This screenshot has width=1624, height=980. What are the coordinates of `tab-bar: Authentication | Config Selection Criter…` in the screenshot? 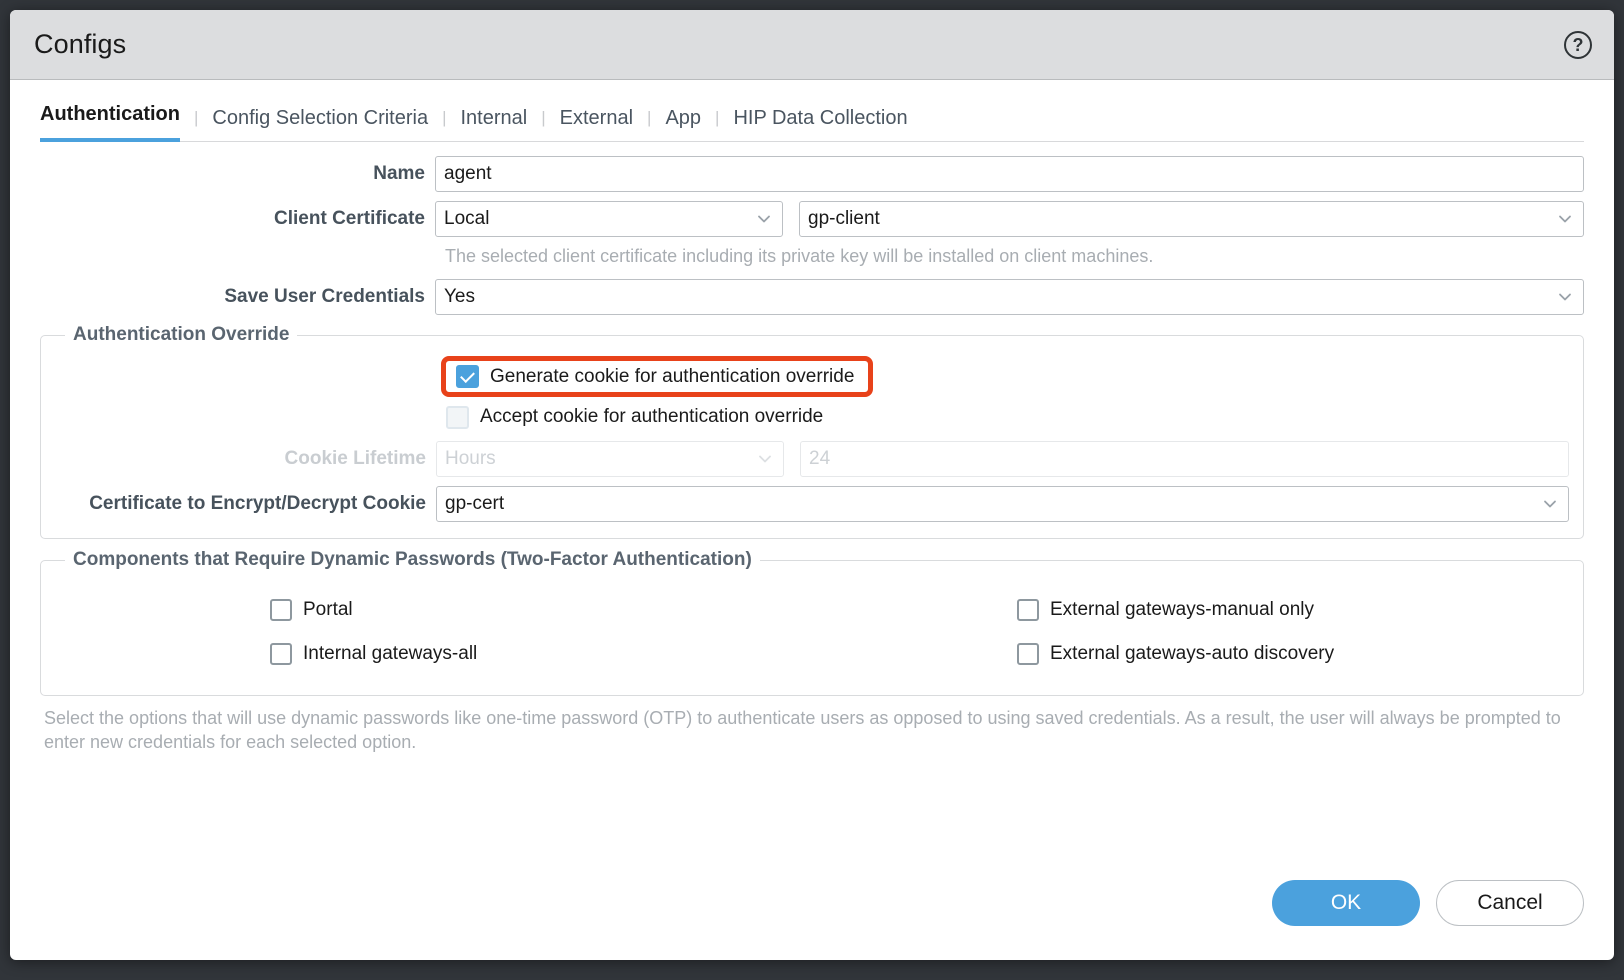 It's located at (812, 111).